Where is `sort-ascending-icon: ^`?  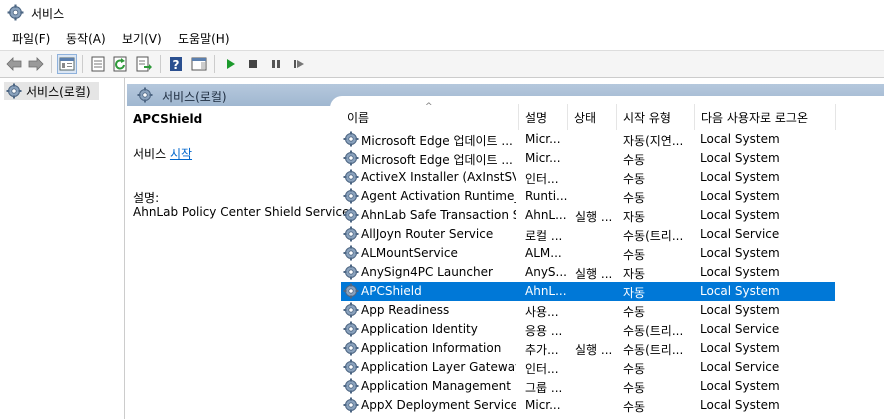 sort-ascending-icon: ^ is located at coordinates (429, 107).